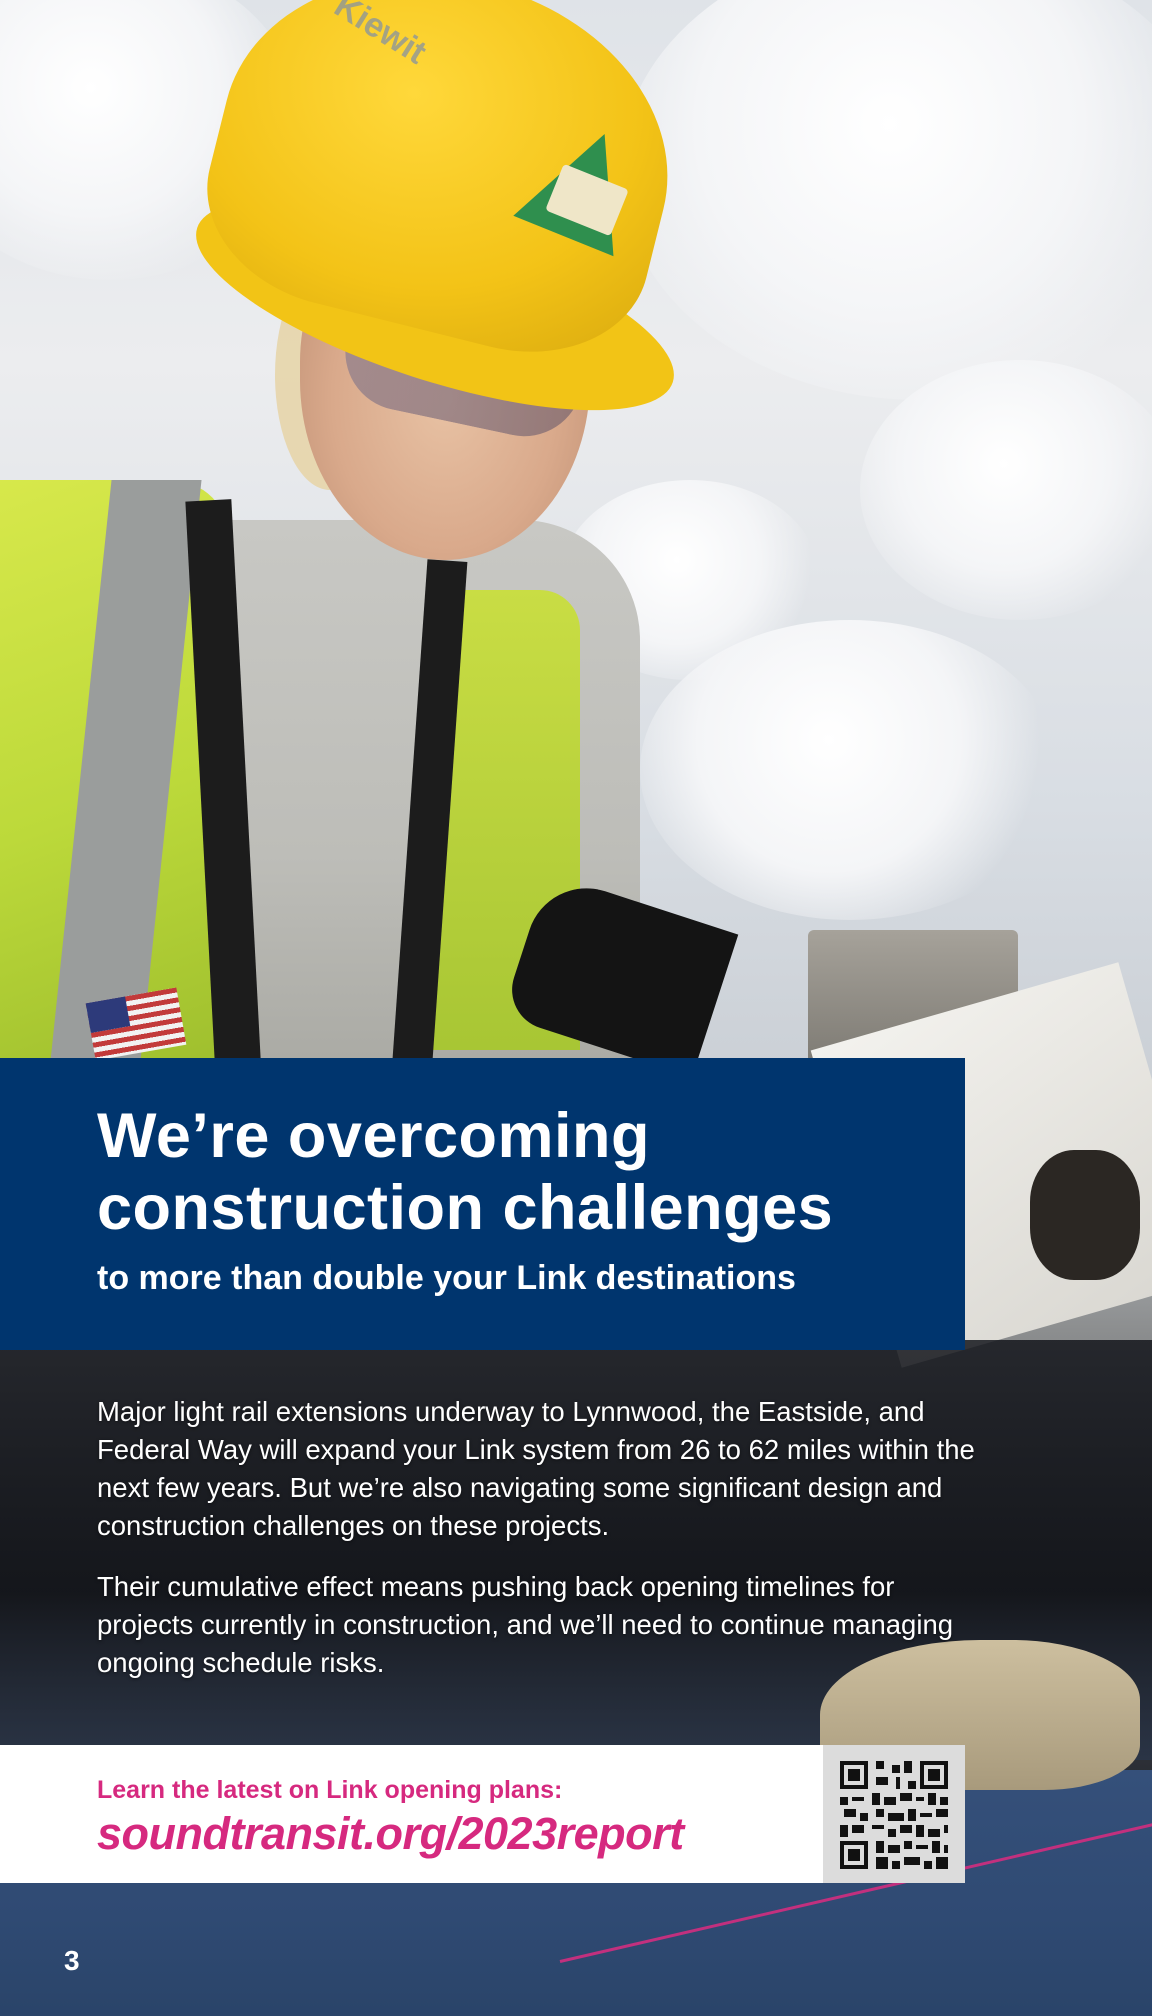  What do you see at coordinates (330, 1790) in the screenshot?
I see `cta-label: Learn the latest on Link opening plans:` at bounding box center [330, 1790].